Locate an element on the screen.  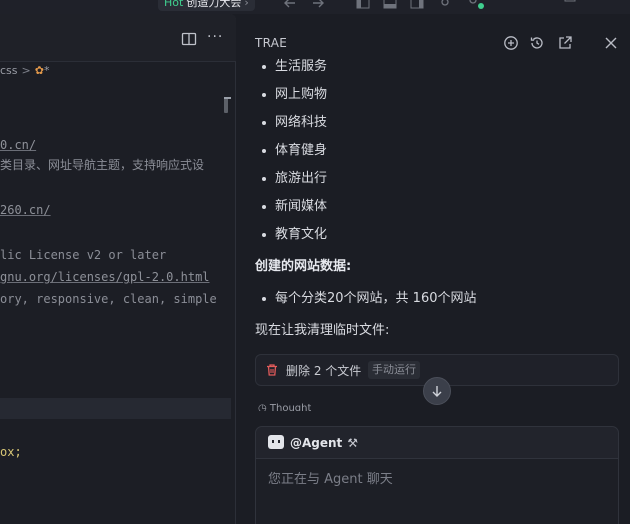
scroll-to-bottom-button is located at coordinates (437, 391).